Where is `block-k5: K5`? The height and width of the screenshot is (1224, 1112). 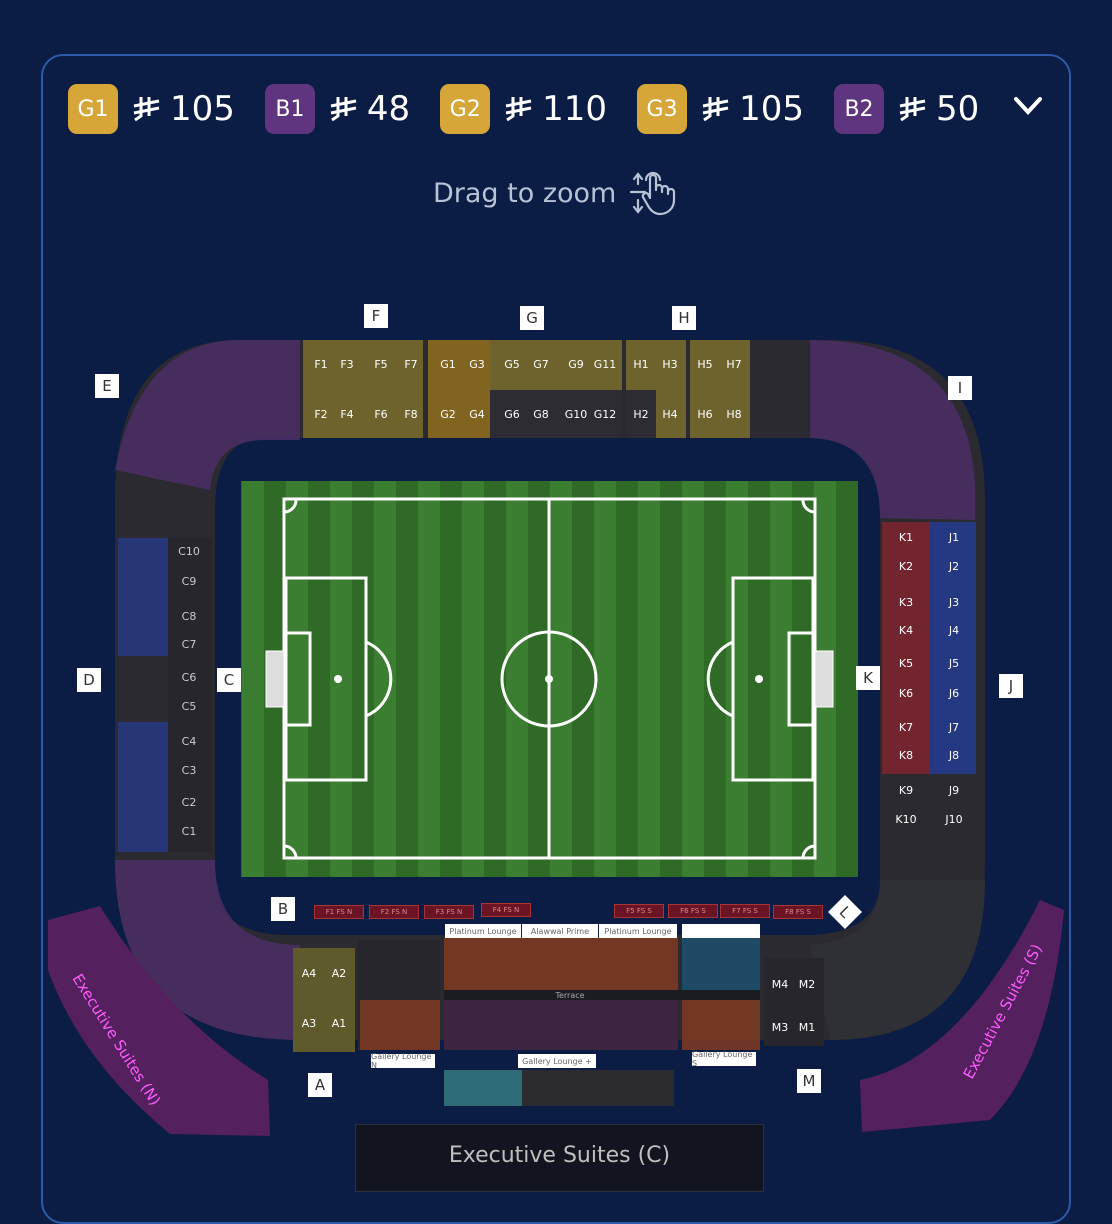 block-k5: K5 is located at coordinates (906, 663).